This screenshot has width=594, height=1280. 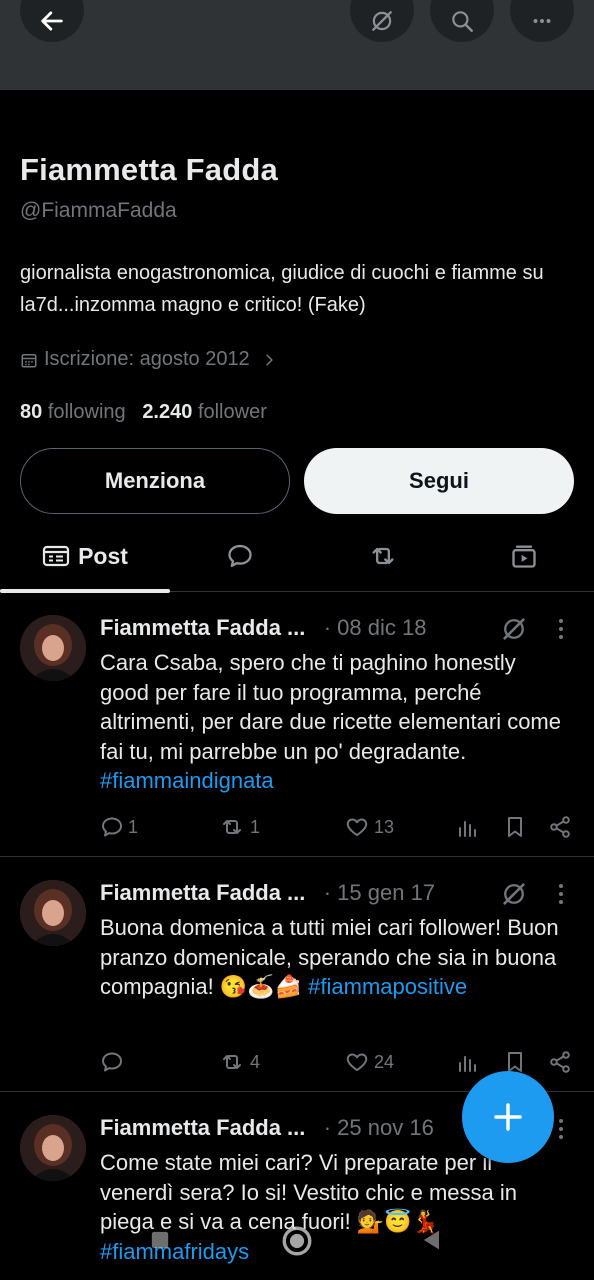 I want to click on home-icon, so click(x=297, y=1241).